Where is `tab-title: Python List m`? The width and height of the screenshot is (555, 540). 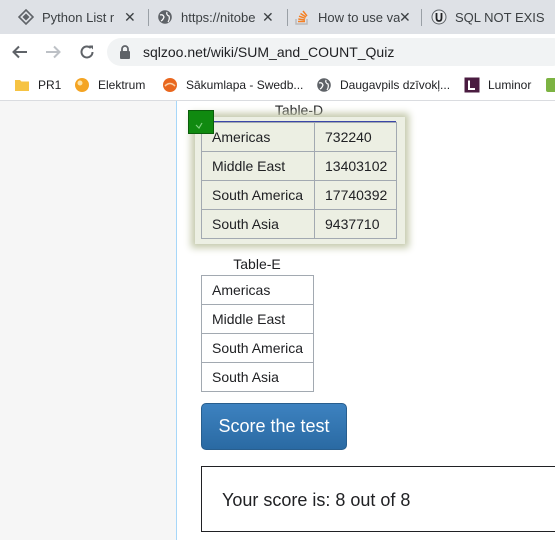
tab-title: Python List m is located at coordinates (78, 17).